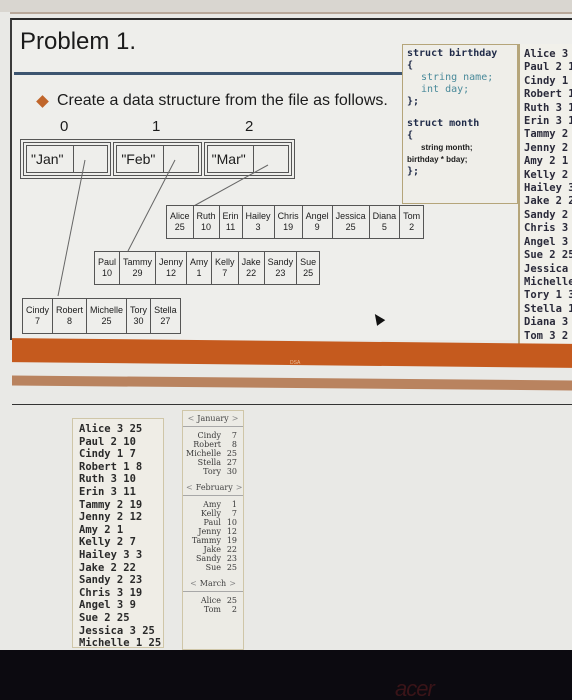 Image resolution: width=572 pixels, height=700 pixels. I want to click on entry-name: Stella, so click(209, 462).